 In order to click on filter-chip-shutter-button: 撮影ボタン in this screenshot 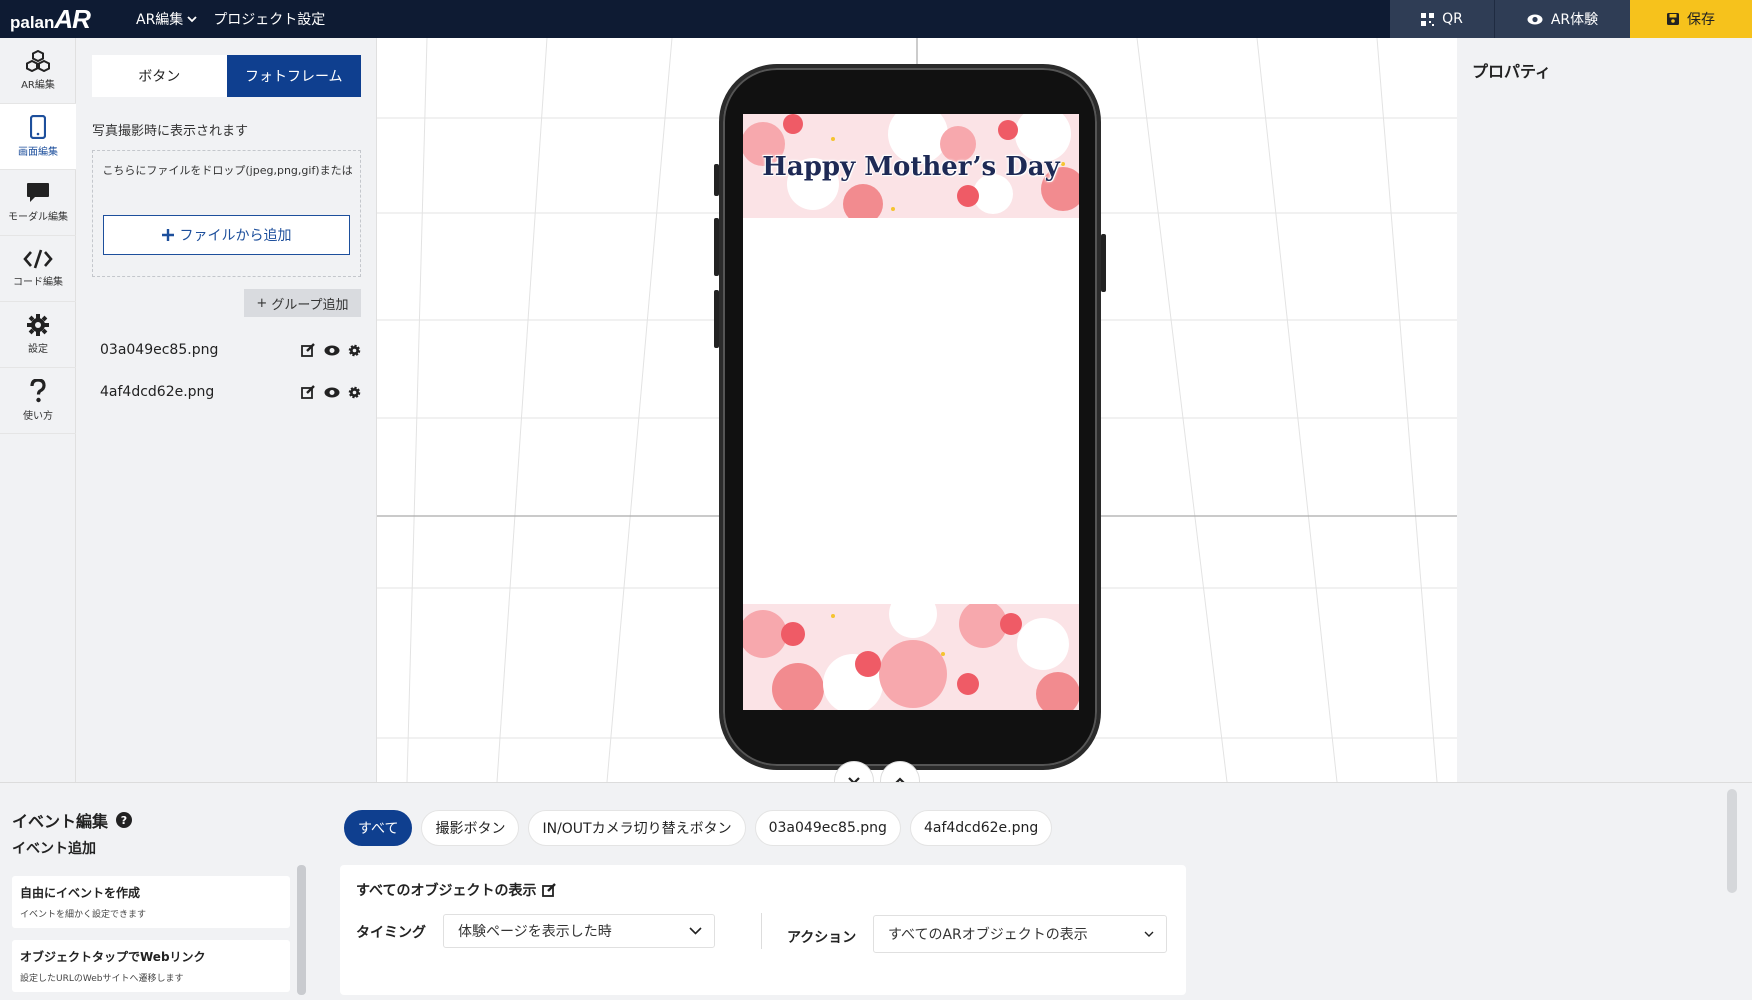, I will do `click(470, 828)`.